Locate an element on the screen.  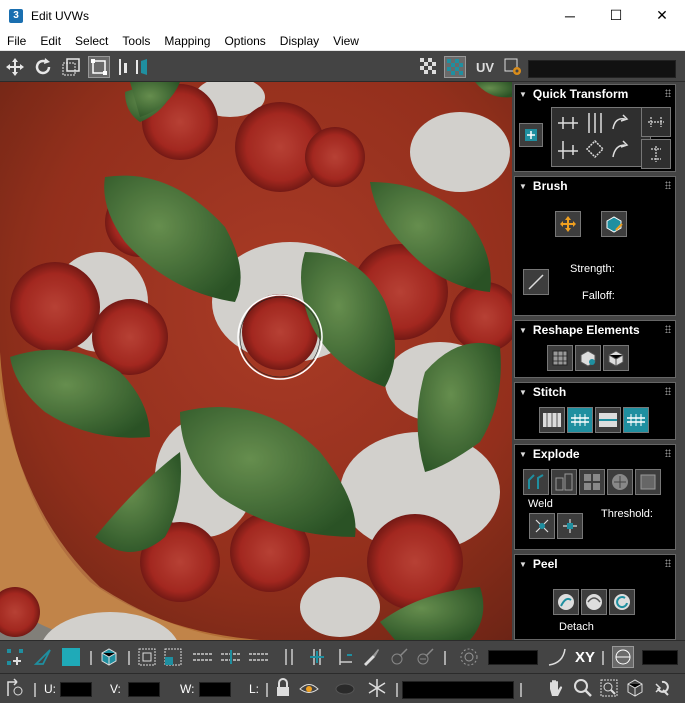
rollout-header: ▼ Reshape Elements is located at coordinates (595, 330).